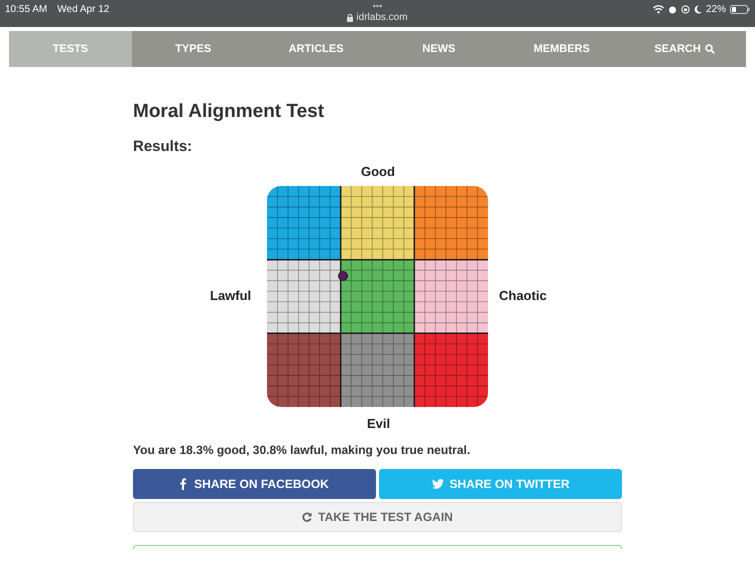  What do you see at coordinates (70, 49) in the screenshot?
I see `nav-tab: TESTS` at bounding box center [70, 49].